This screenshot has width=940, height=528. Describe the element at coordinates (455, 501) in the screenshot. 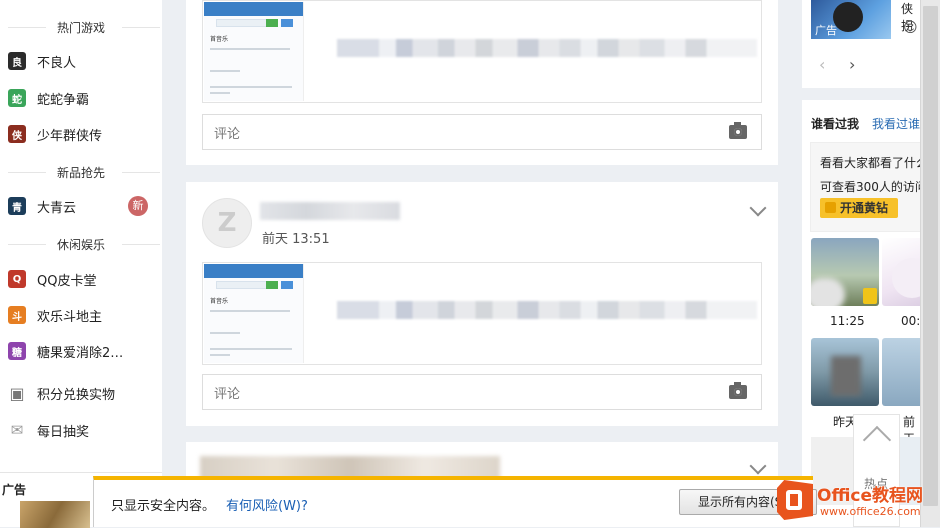

I see `security-notification-bar: 只显示安全内容。 有何风险(W)? 显示所有内容(S)` at that location.